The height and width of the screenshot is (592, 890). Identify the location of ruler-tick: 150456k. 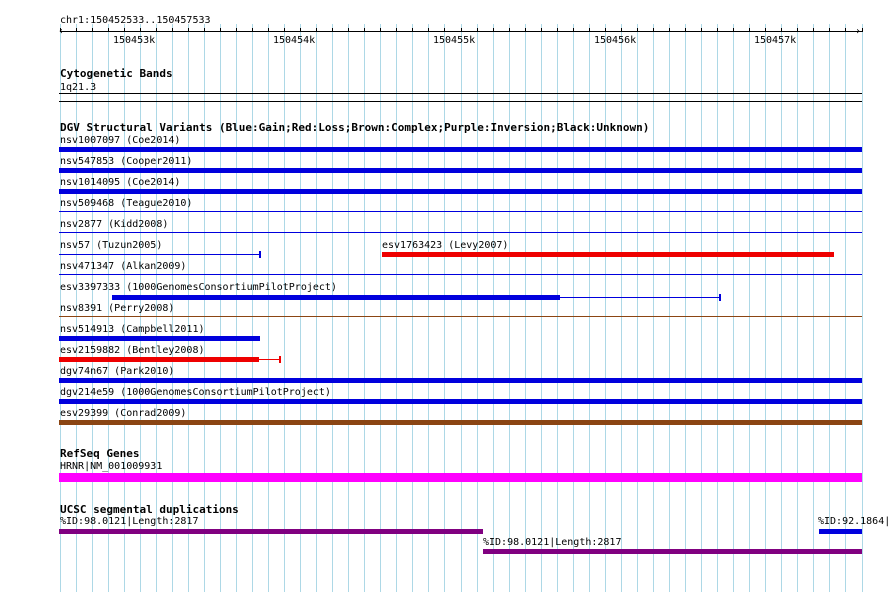
(615, 40).